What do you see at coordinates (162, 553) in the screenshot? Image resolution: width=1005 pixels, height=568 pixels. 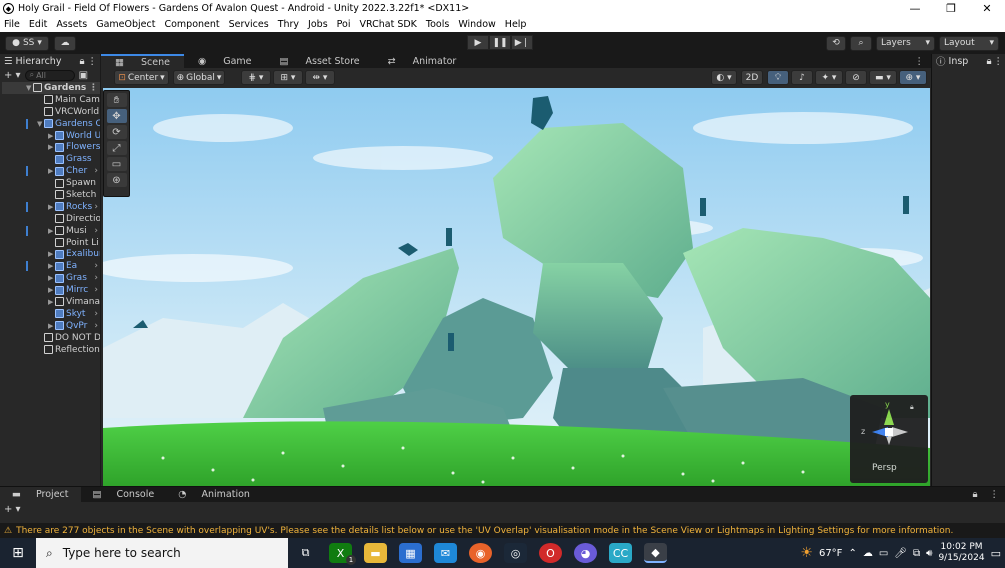 I see `taskbar-search-input: ⌕ Type here to search` at bounding box center [162, 553].